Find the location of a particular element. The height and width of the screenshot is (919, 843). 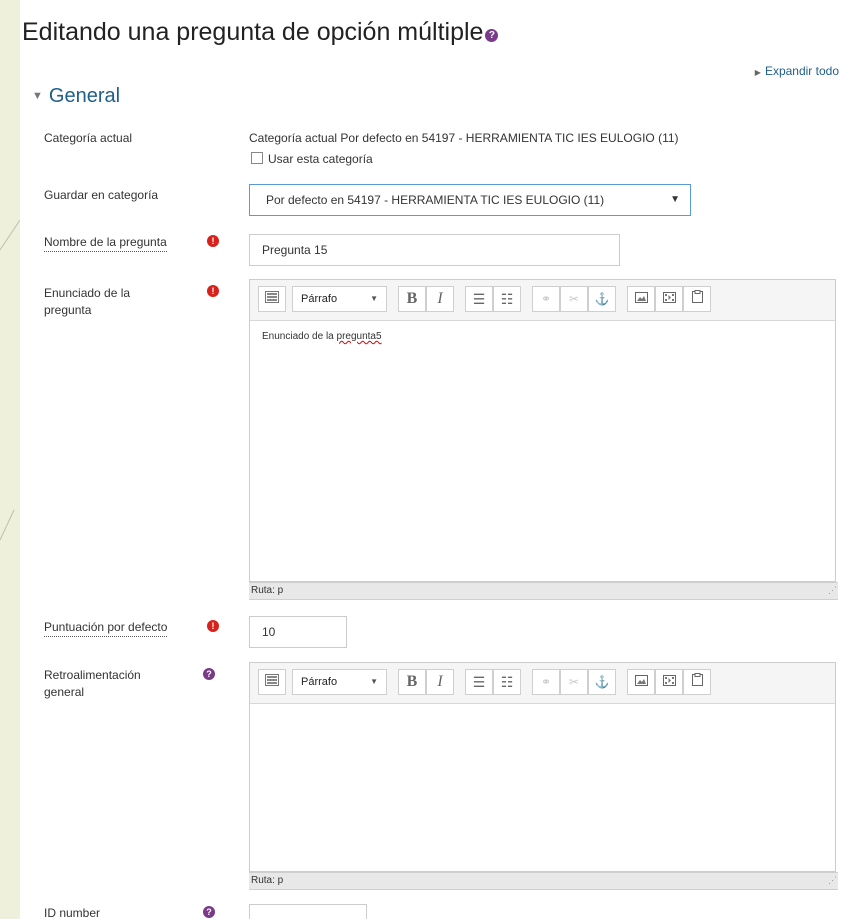

general-feedback-label: Retroalimentación general is located at coordinates (92, 684).